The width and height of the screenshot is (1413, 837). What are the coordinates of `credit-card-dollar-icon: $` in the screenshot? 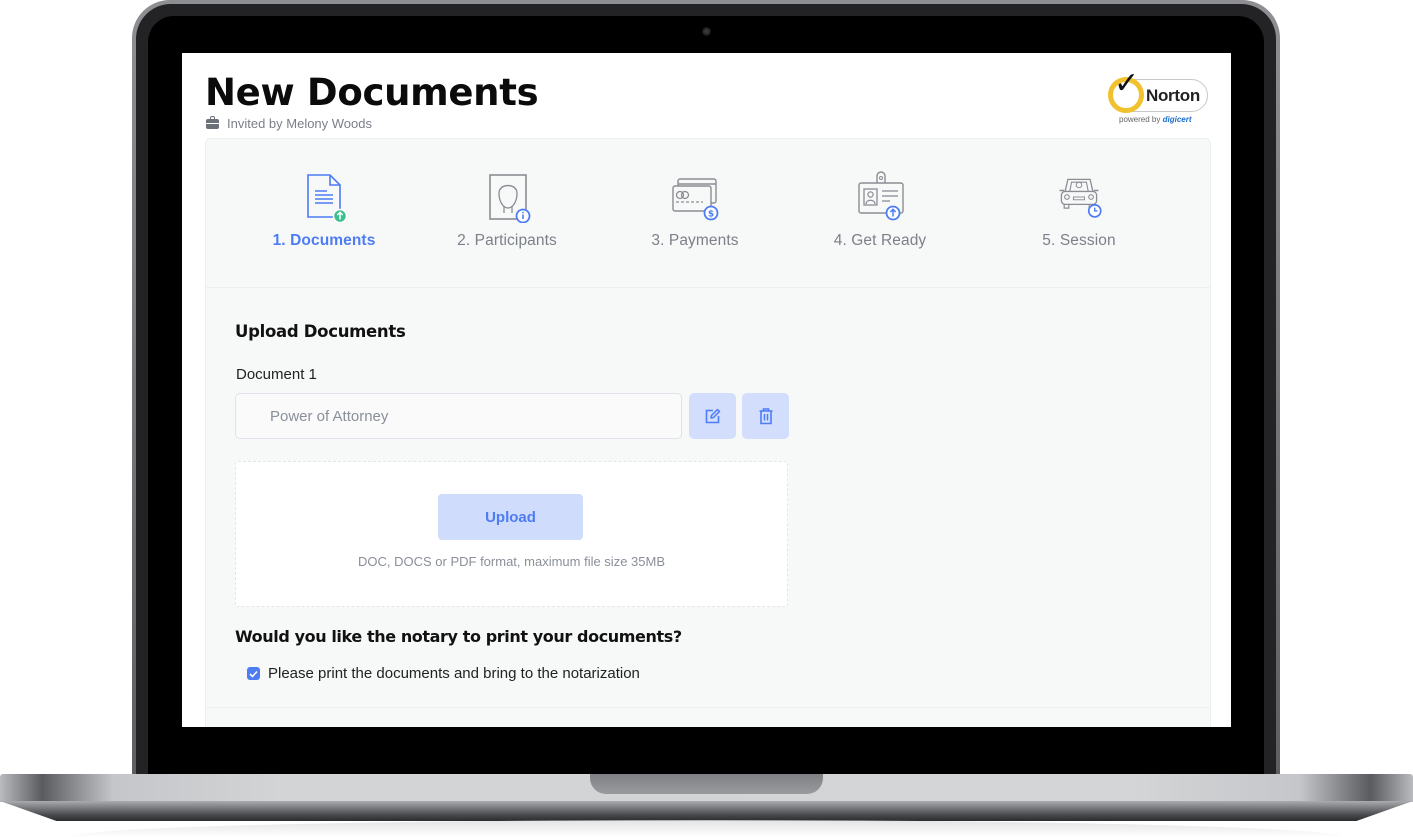 It's located at (695, 199).